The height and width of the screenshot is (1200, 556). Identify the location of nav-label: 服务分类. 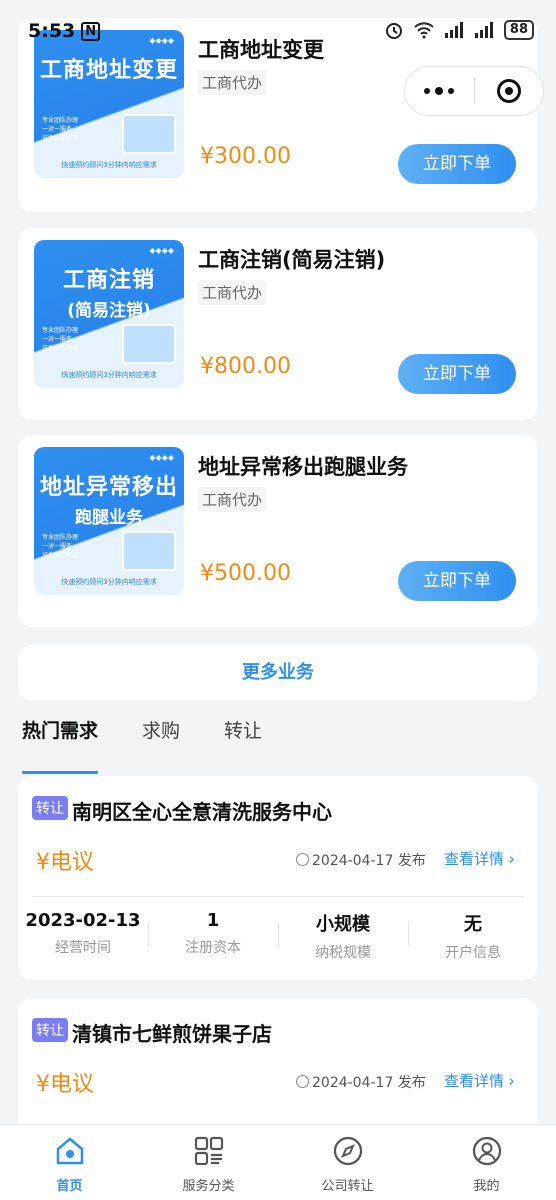
(208, 1186).